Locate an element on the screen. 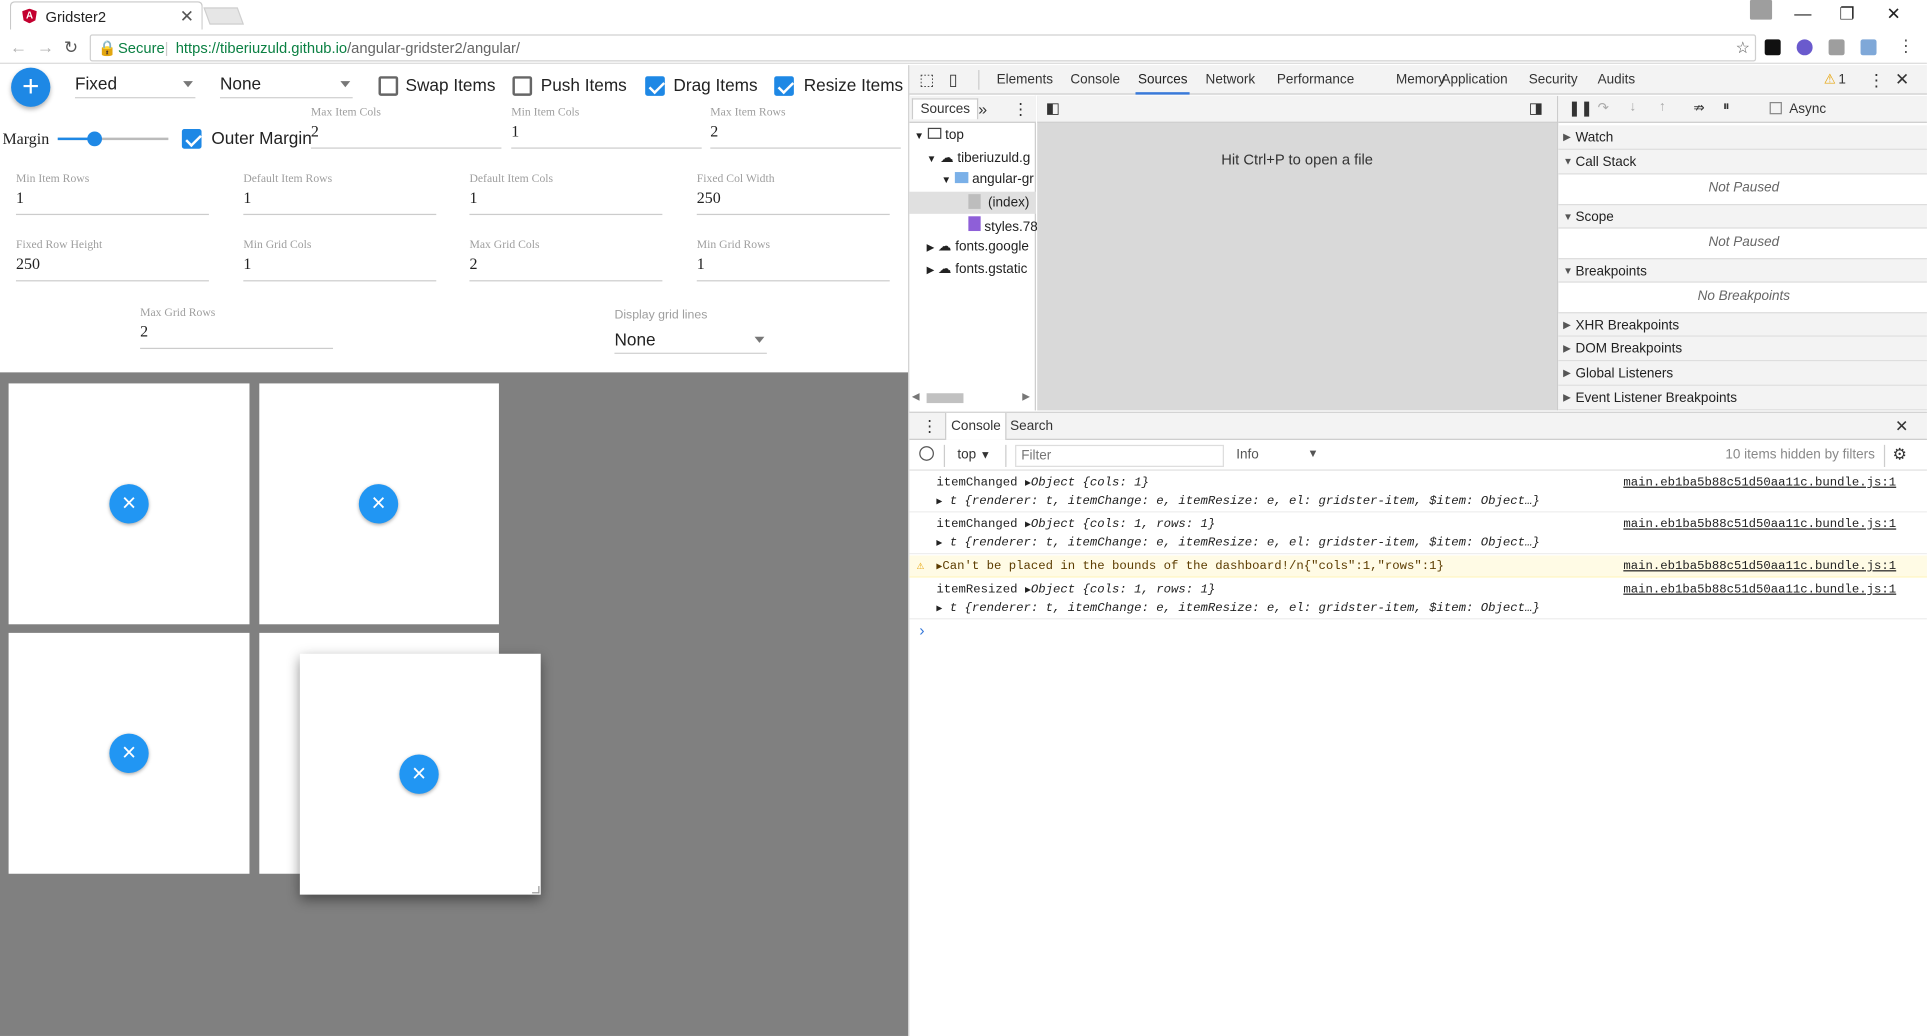 The width and height of the screenshot is (1927, 1036). dom-breakpoints-section: ▶ DOM Breakpoints is located at coordinates (1742, 349).